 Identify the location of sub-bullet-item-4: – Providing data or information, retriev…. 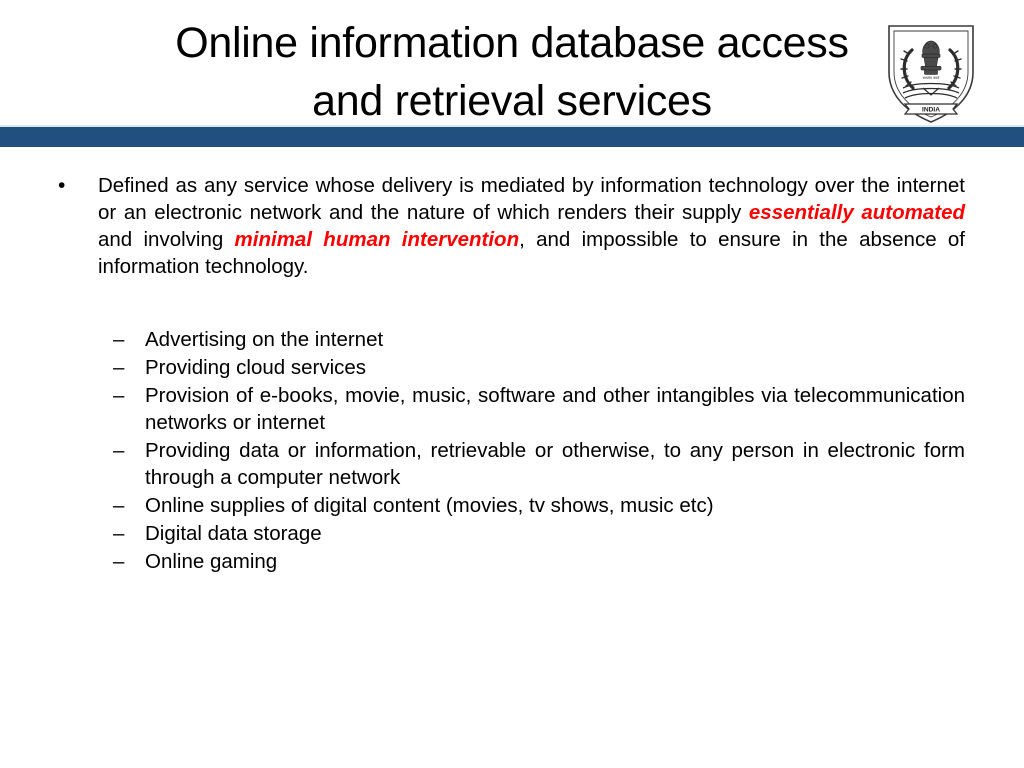
(512, 464).